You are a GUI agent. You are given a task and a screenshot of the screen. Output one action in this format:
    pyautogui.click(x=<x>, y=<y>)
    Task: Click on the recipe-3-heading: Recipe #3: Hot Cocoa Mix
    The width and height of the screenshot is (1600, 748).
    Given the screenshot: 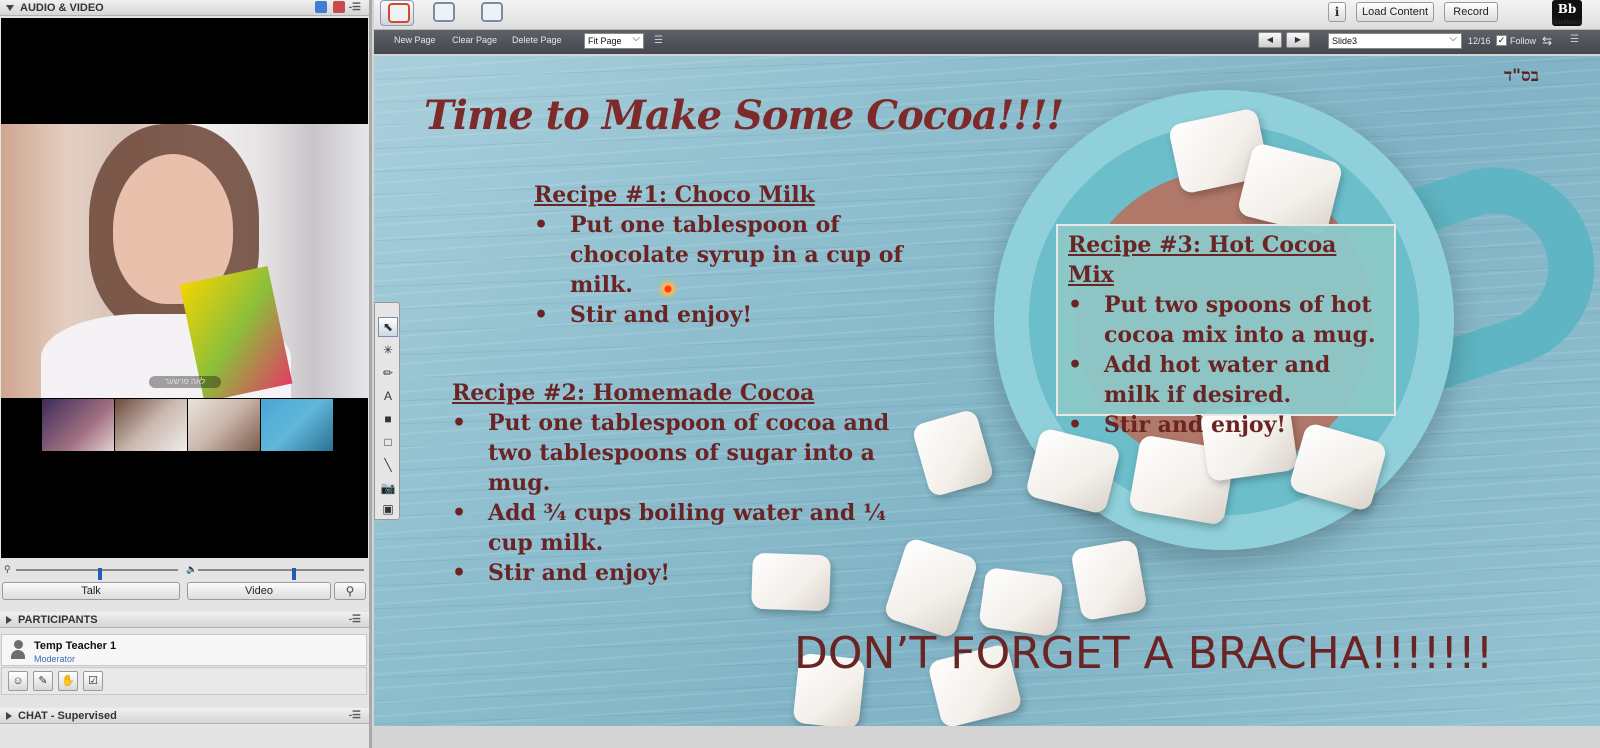 What is the action you would take?
    pyautogui.click(x=1202, y=260)
    